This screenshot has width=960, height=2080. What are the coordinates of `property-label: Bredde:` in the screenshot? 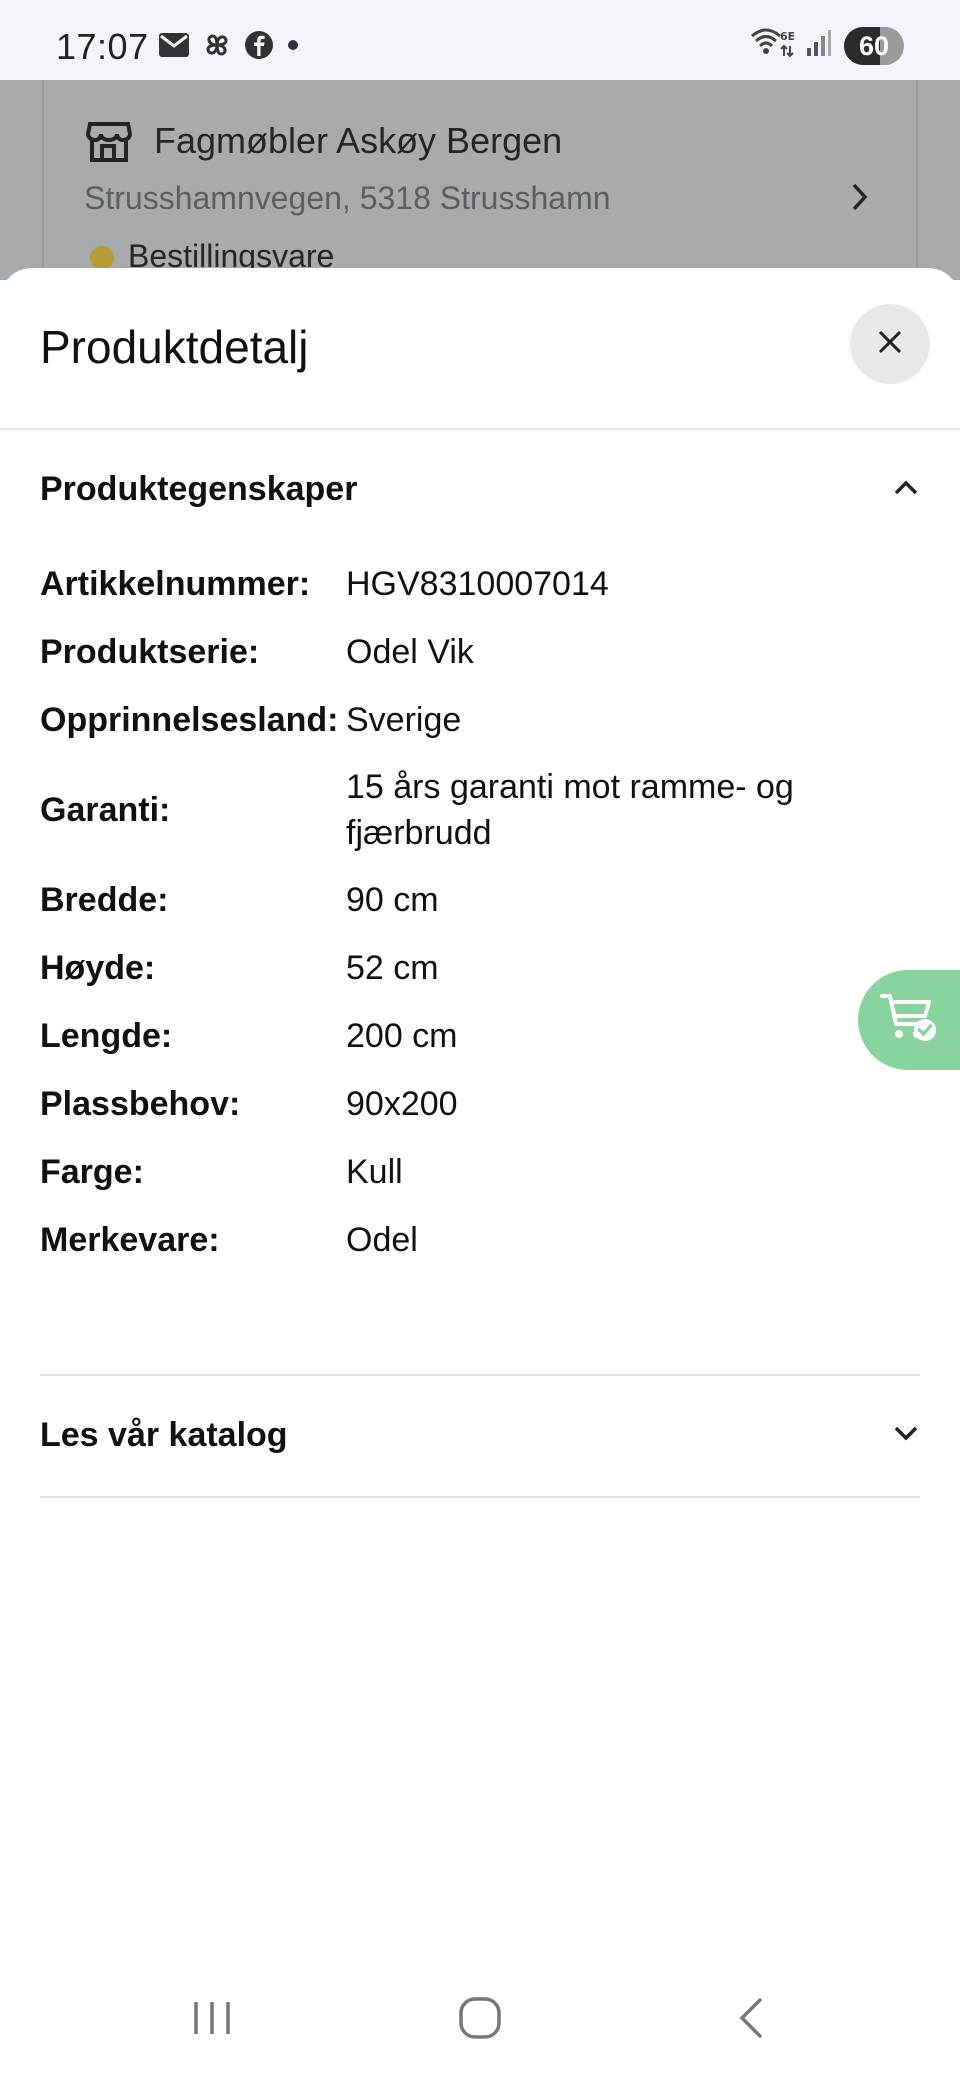 It's located at (104, 899).